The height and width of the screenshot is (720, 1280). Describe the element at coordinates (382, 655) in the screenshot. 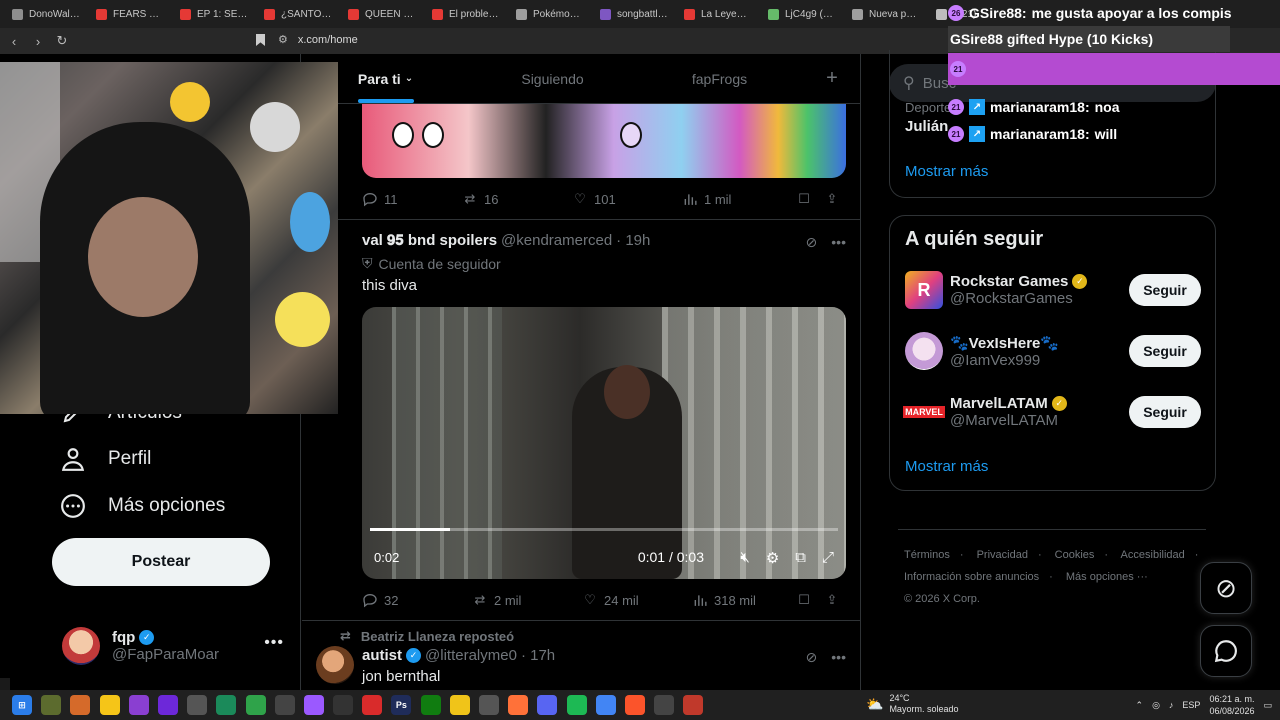

I see `tweet-author-name: autist` at that location.